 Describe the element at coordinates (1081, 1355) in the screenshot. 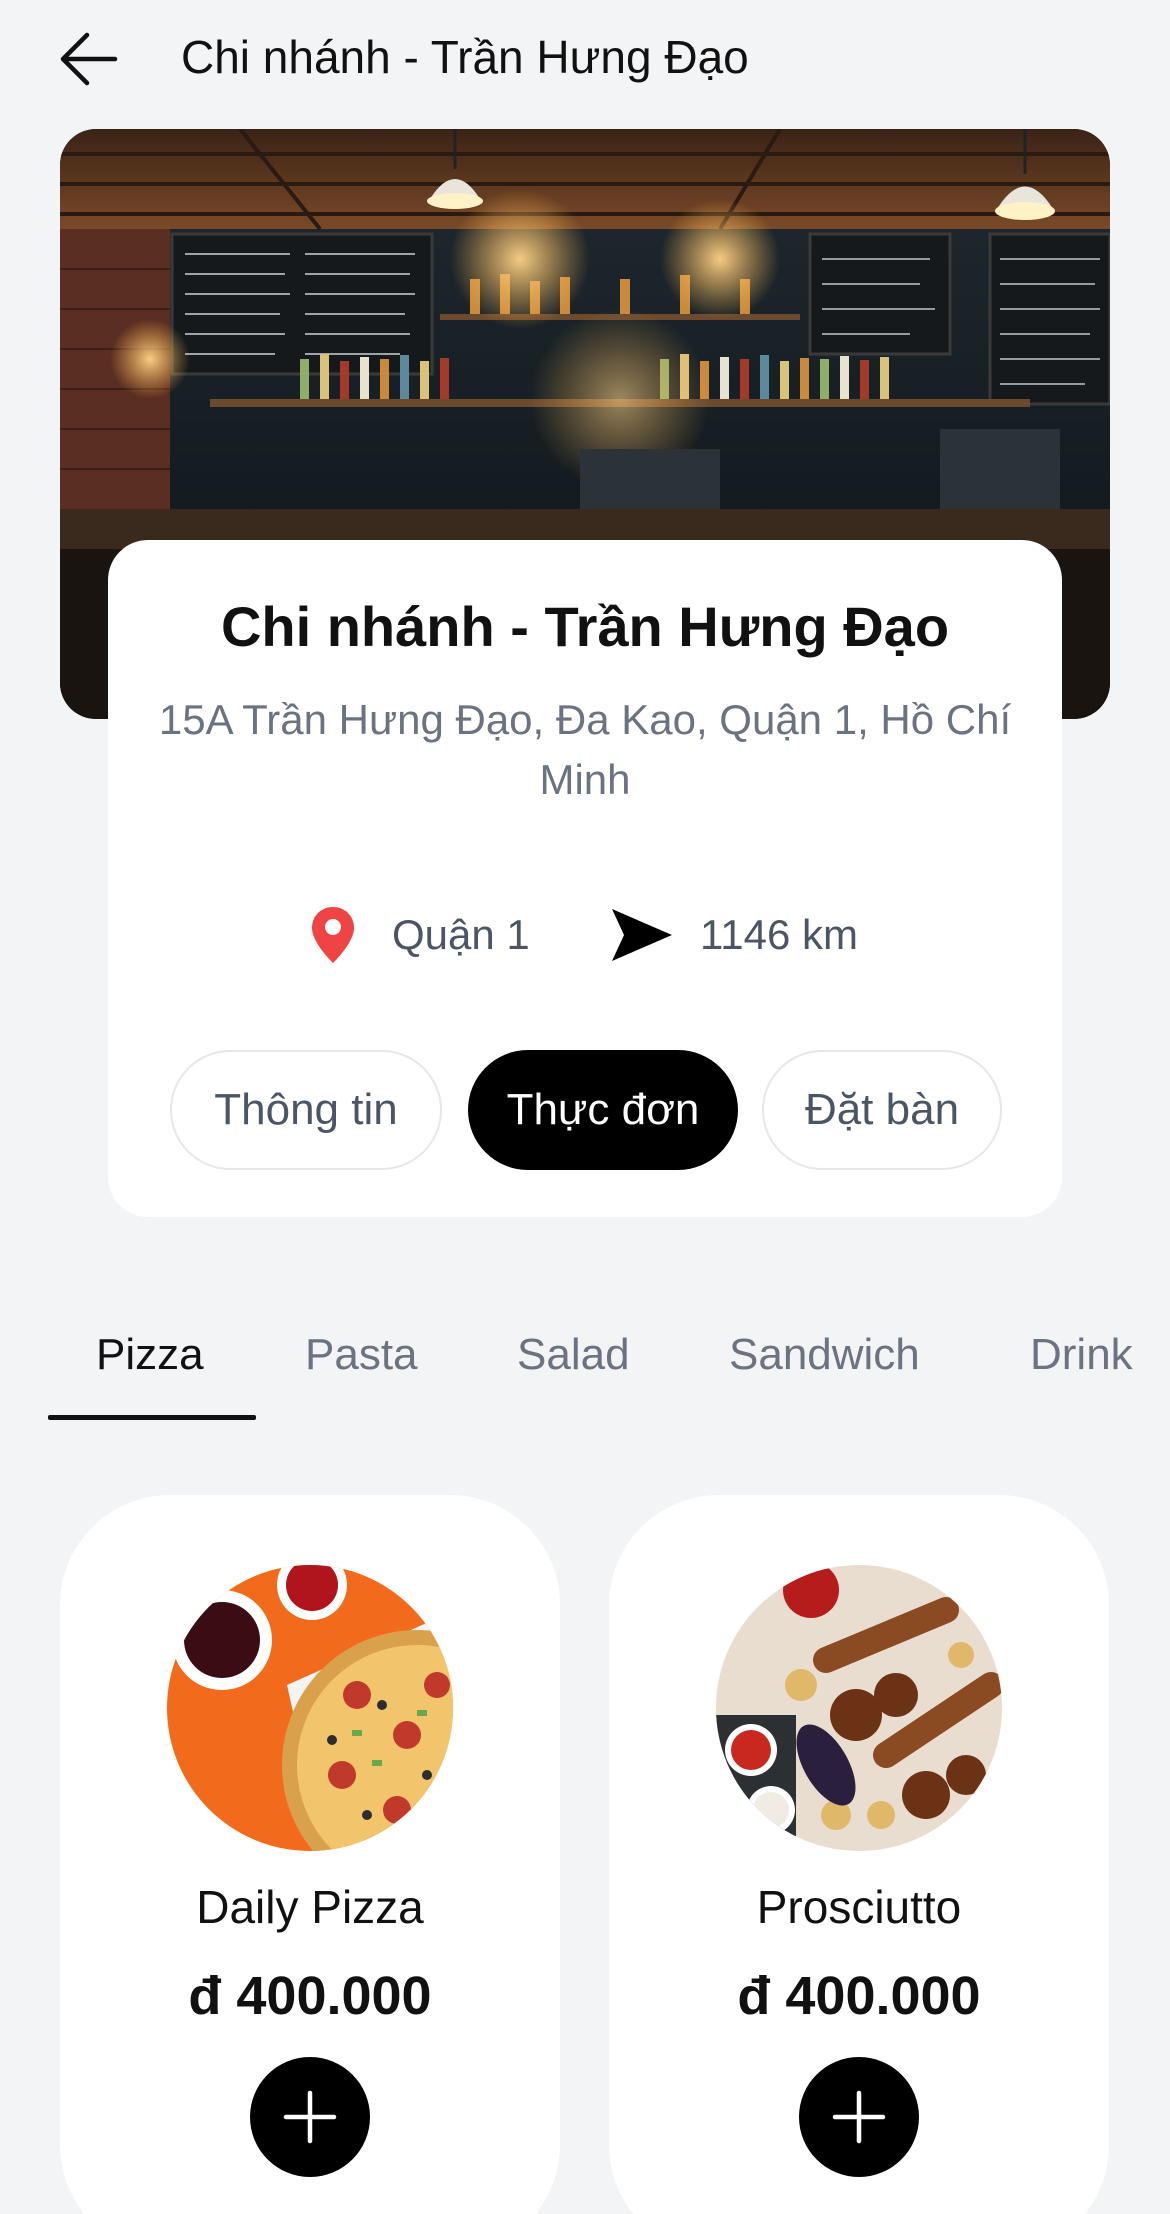

I see `category-tab-drink: Drink` at that location.